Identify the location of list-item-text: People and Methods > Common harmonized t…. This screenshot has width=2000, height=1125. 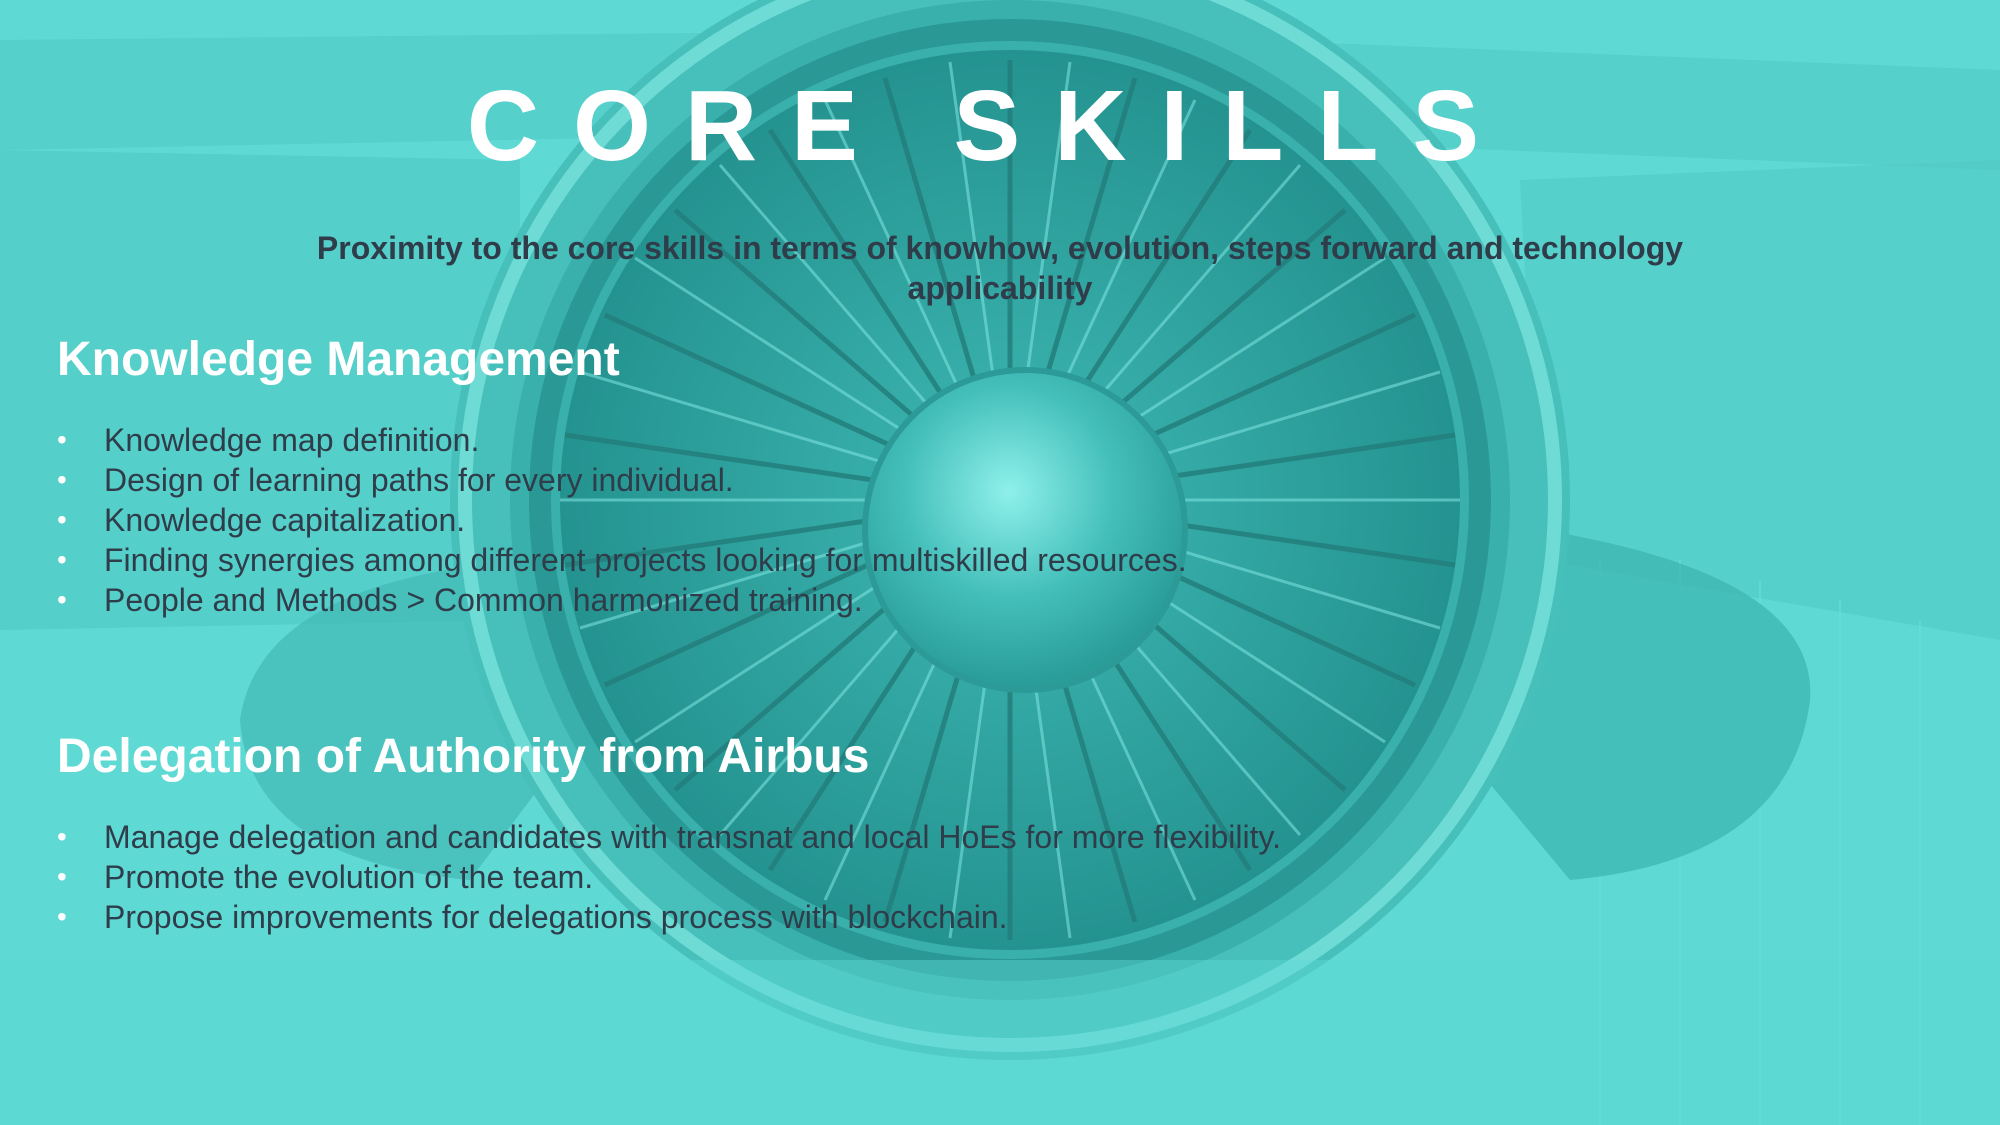
(483, 600).